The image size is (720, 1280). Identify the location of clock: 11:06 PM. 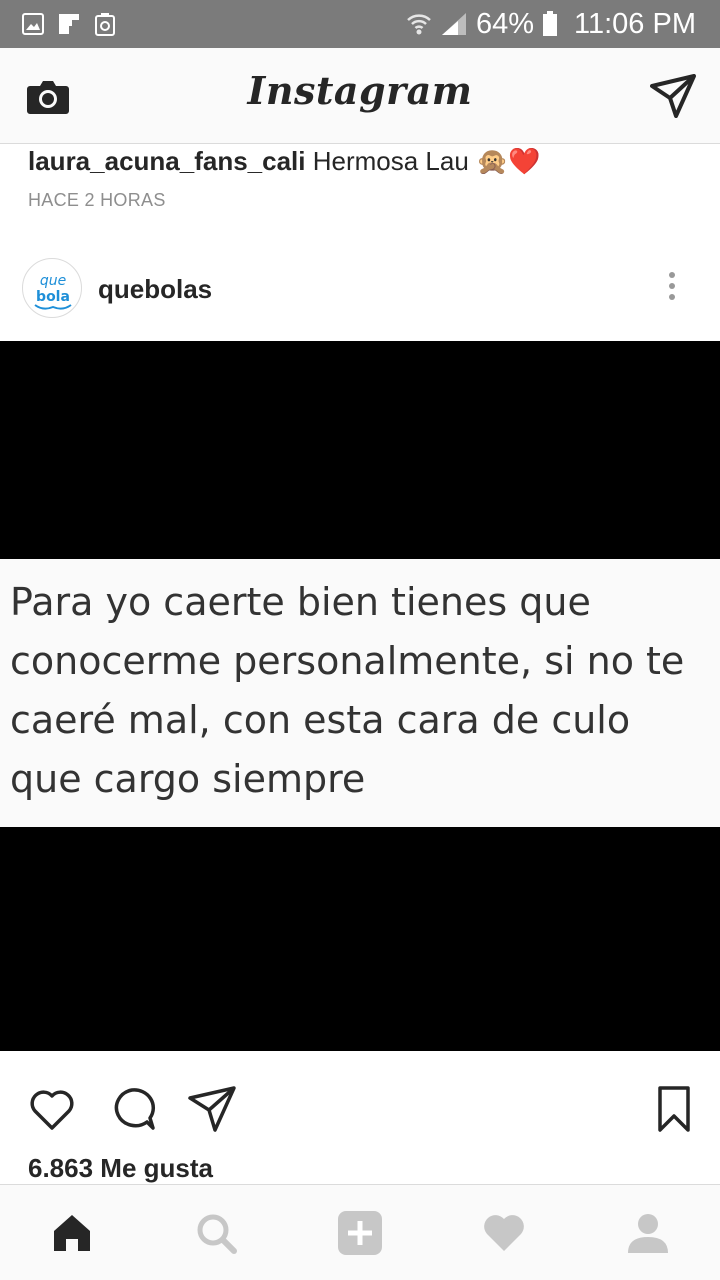
(635, 23).